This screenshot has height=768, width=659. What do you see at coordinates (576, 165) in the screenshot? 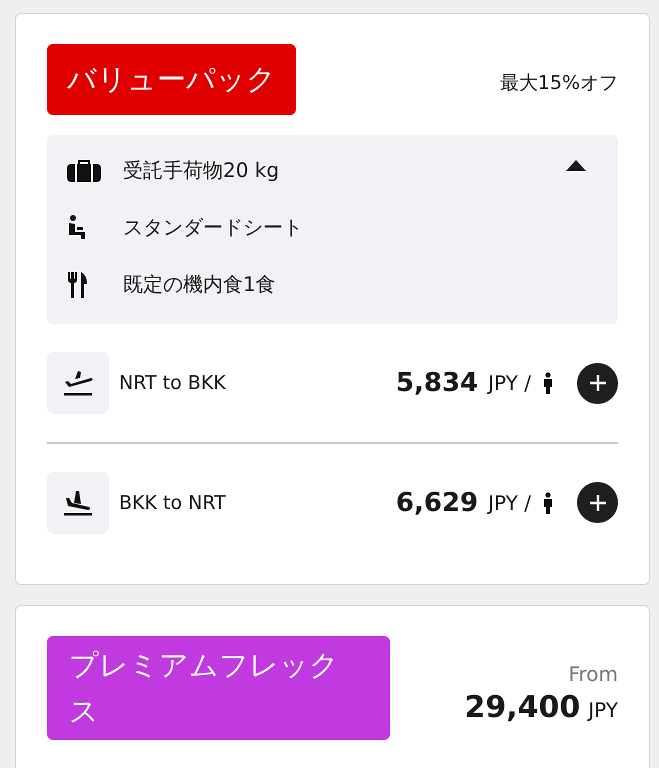
I see `caret-up-icon` at bounding box center [576, 165].